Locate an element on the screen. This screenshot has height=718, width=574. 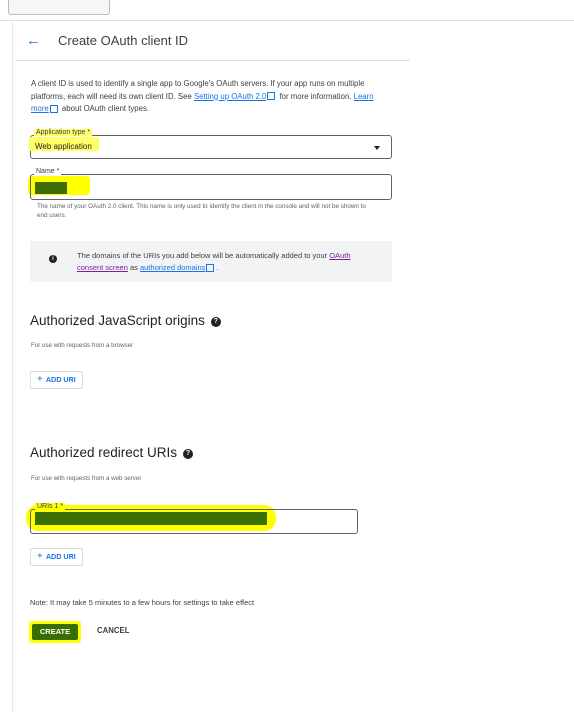
js-origins-heading-text: Authorized JavaScript origins is located at coordinates (117, 320).